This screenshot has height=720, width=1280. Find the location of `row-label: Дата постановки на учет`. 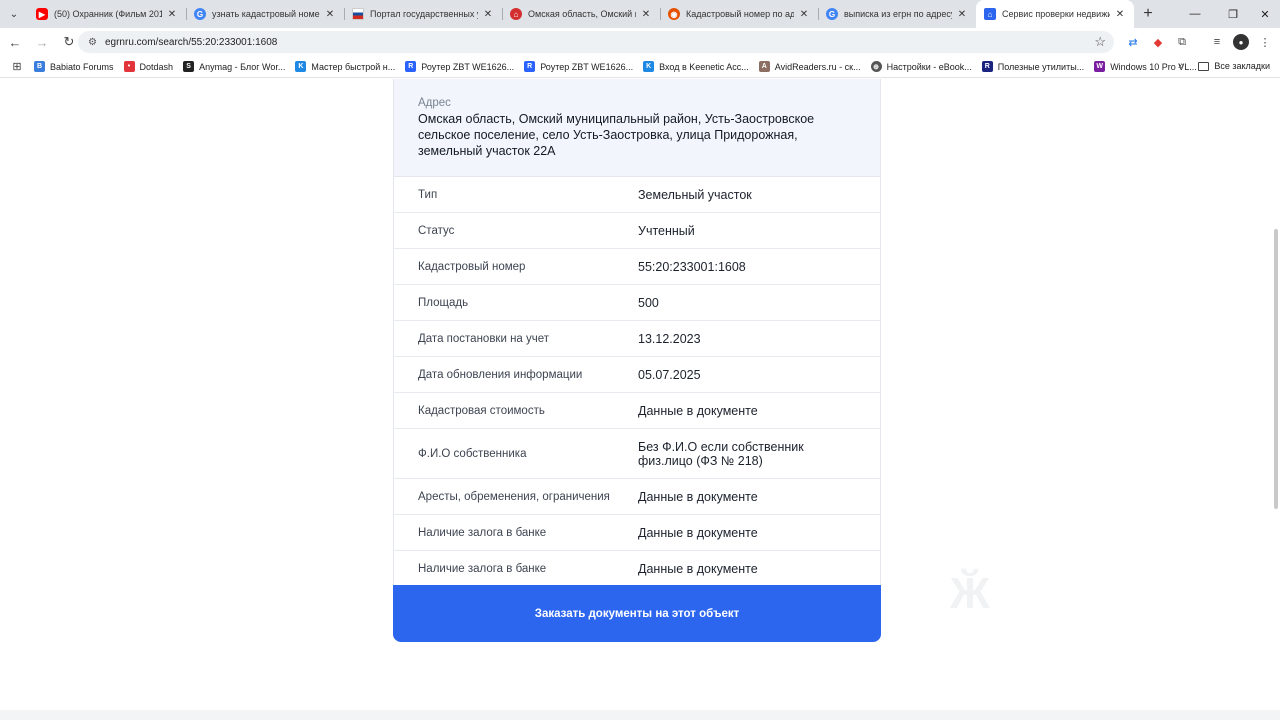

row-label: Дата постановки на учет is located at coordinates (484, 338).